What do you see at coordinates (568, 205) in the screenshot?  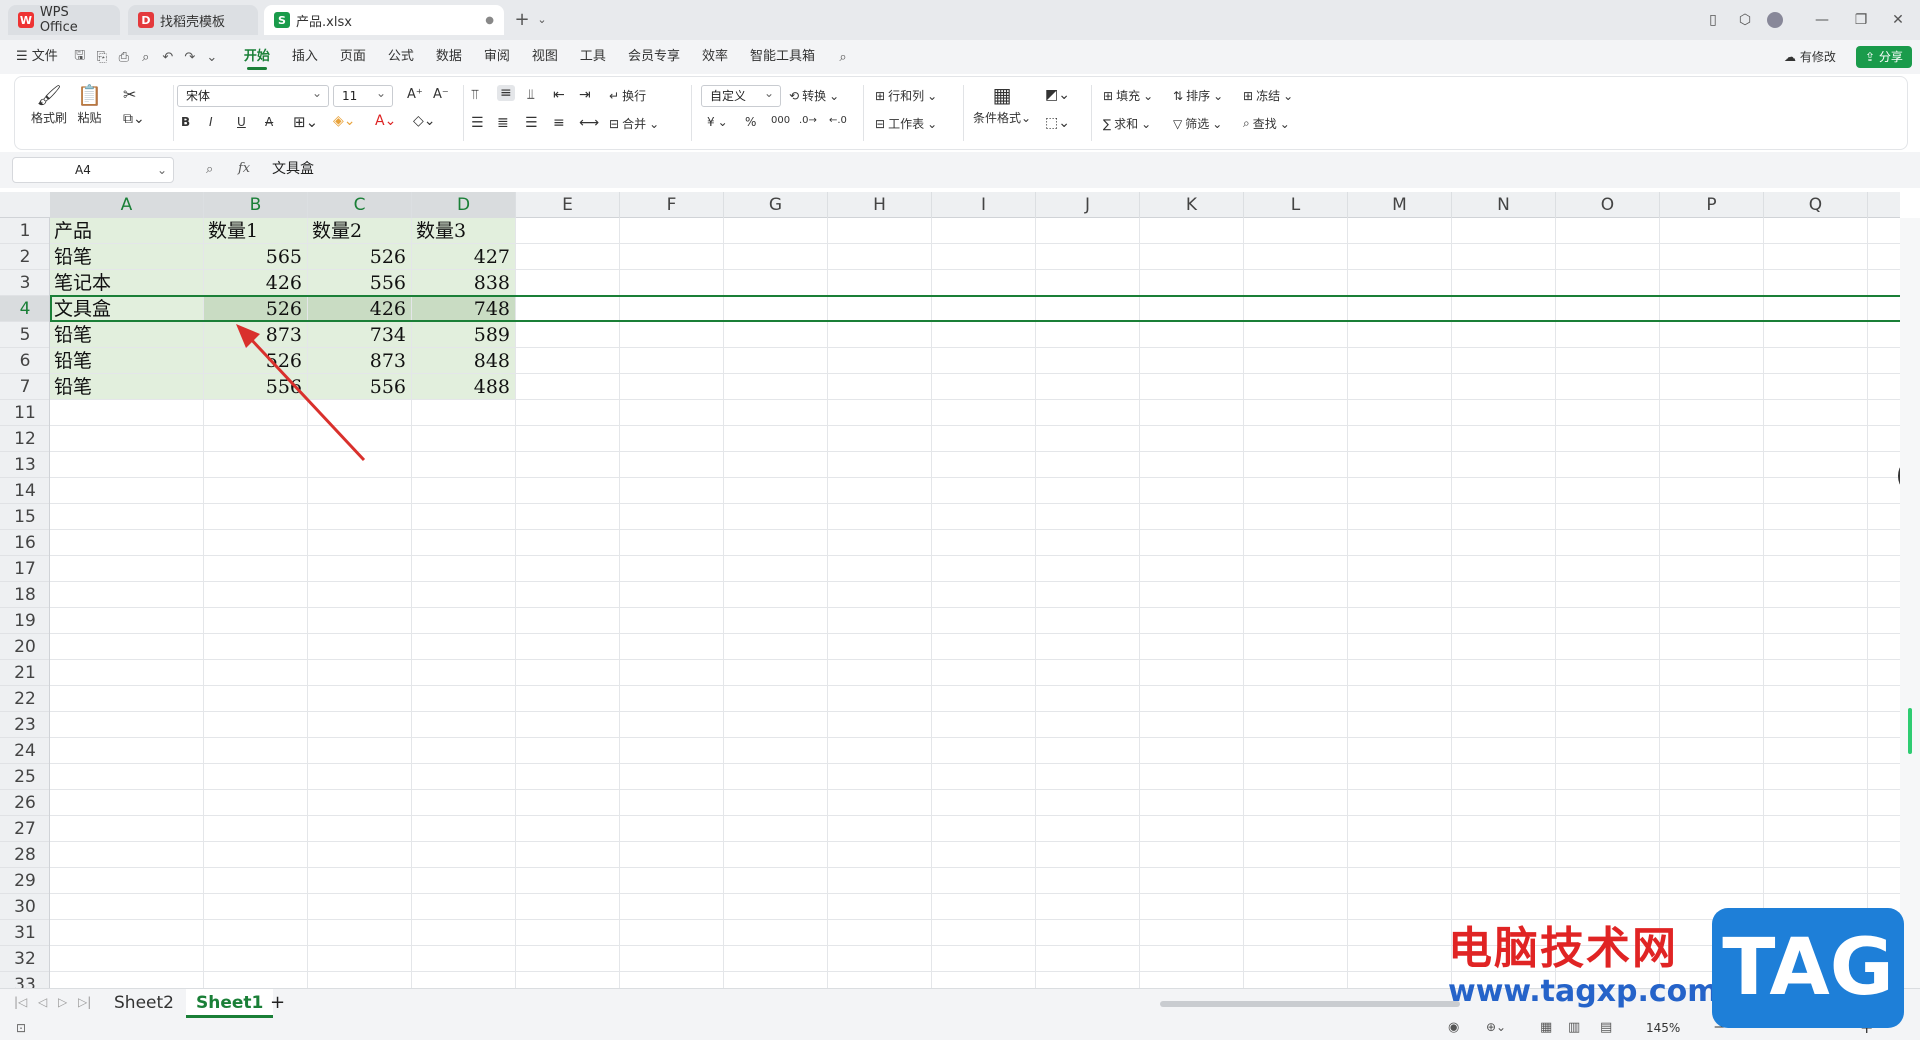 I see `column-header-e: E` at bounding box center [568, 205].